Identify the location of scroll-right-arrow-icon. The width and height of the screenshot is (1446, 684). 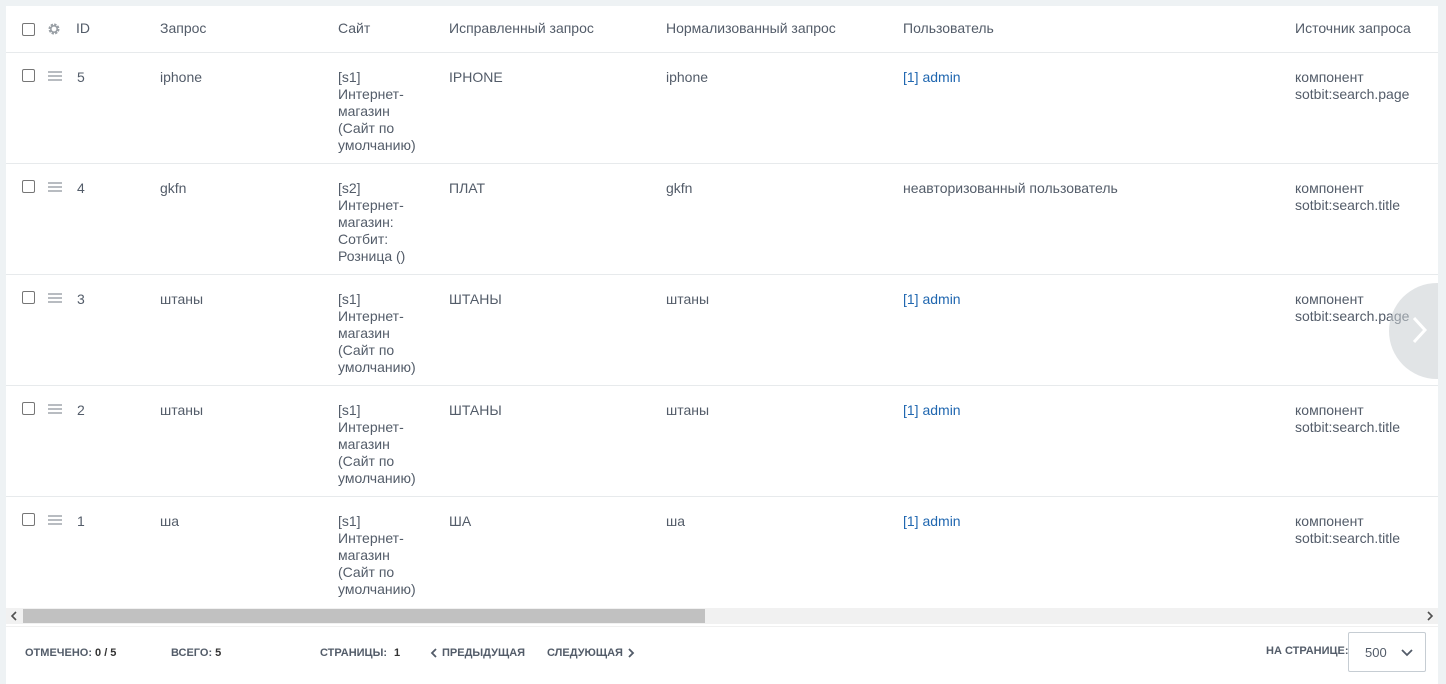
(1430, 616).